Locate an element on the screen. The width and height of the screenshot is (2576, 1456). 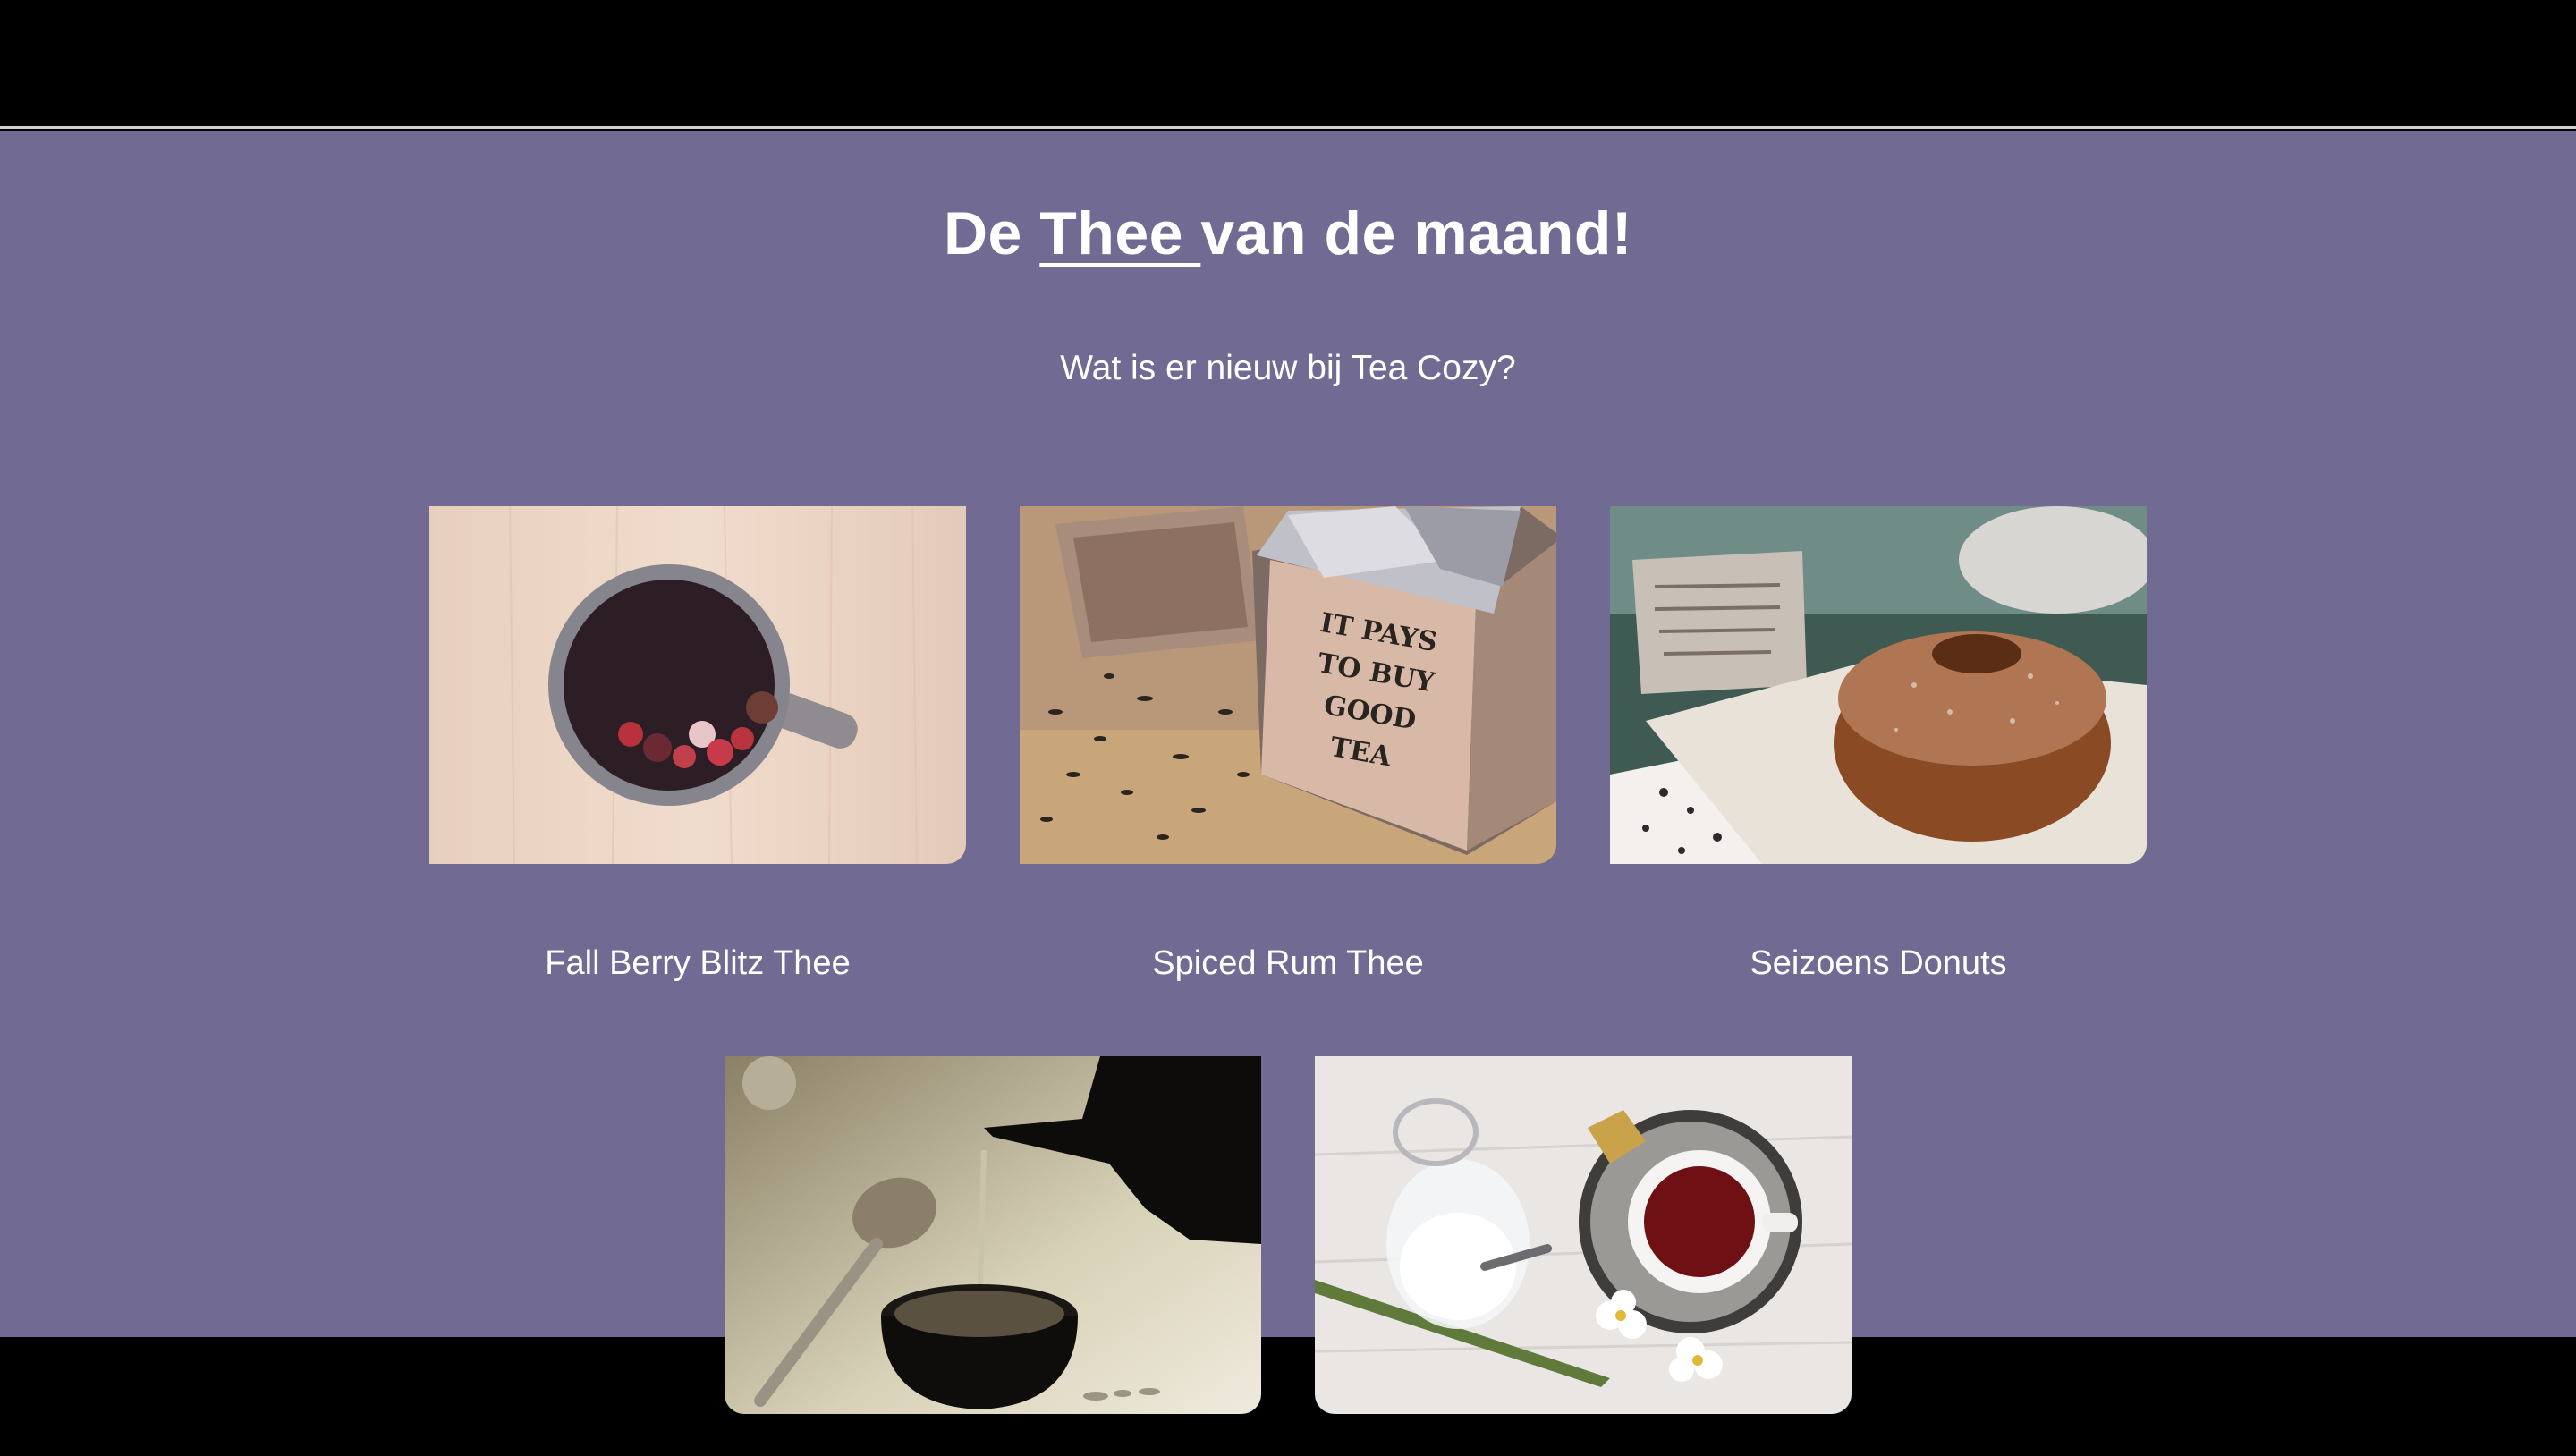
product-image-seizoens-donuts is located at coordinates (1878, 685).